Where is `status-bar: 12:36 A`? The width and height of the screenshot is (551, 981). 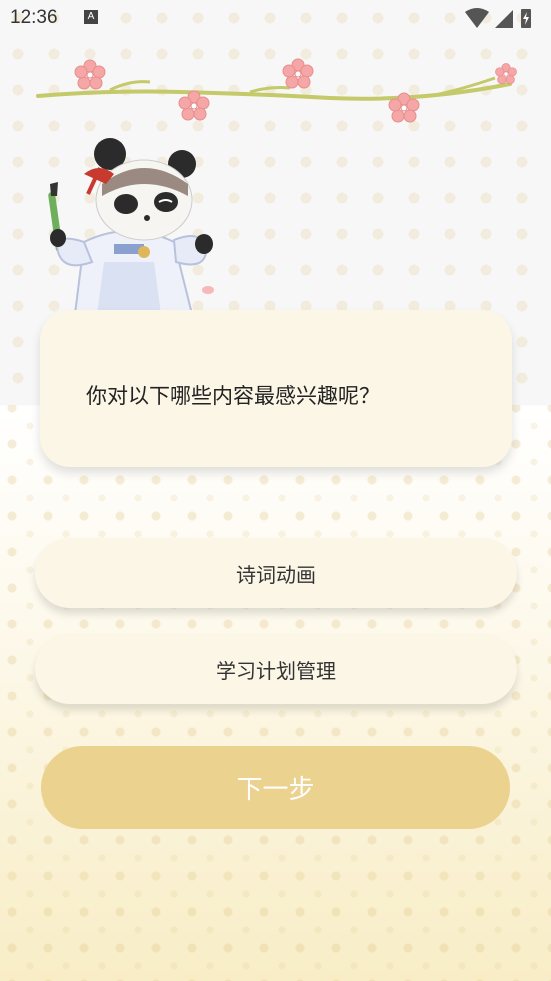
status-bar: 12:36 A is located at coordinates (275, 19).